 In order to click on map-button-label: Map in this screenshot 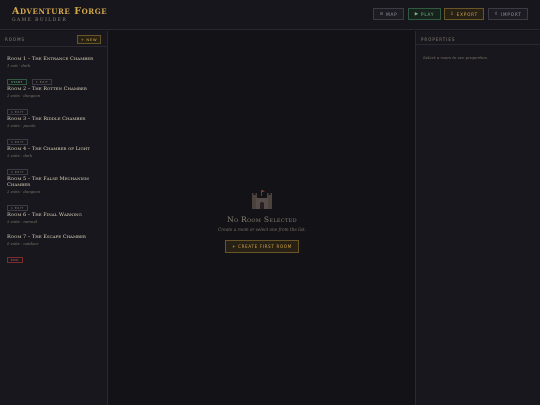, I will do `click(392, 14)`.